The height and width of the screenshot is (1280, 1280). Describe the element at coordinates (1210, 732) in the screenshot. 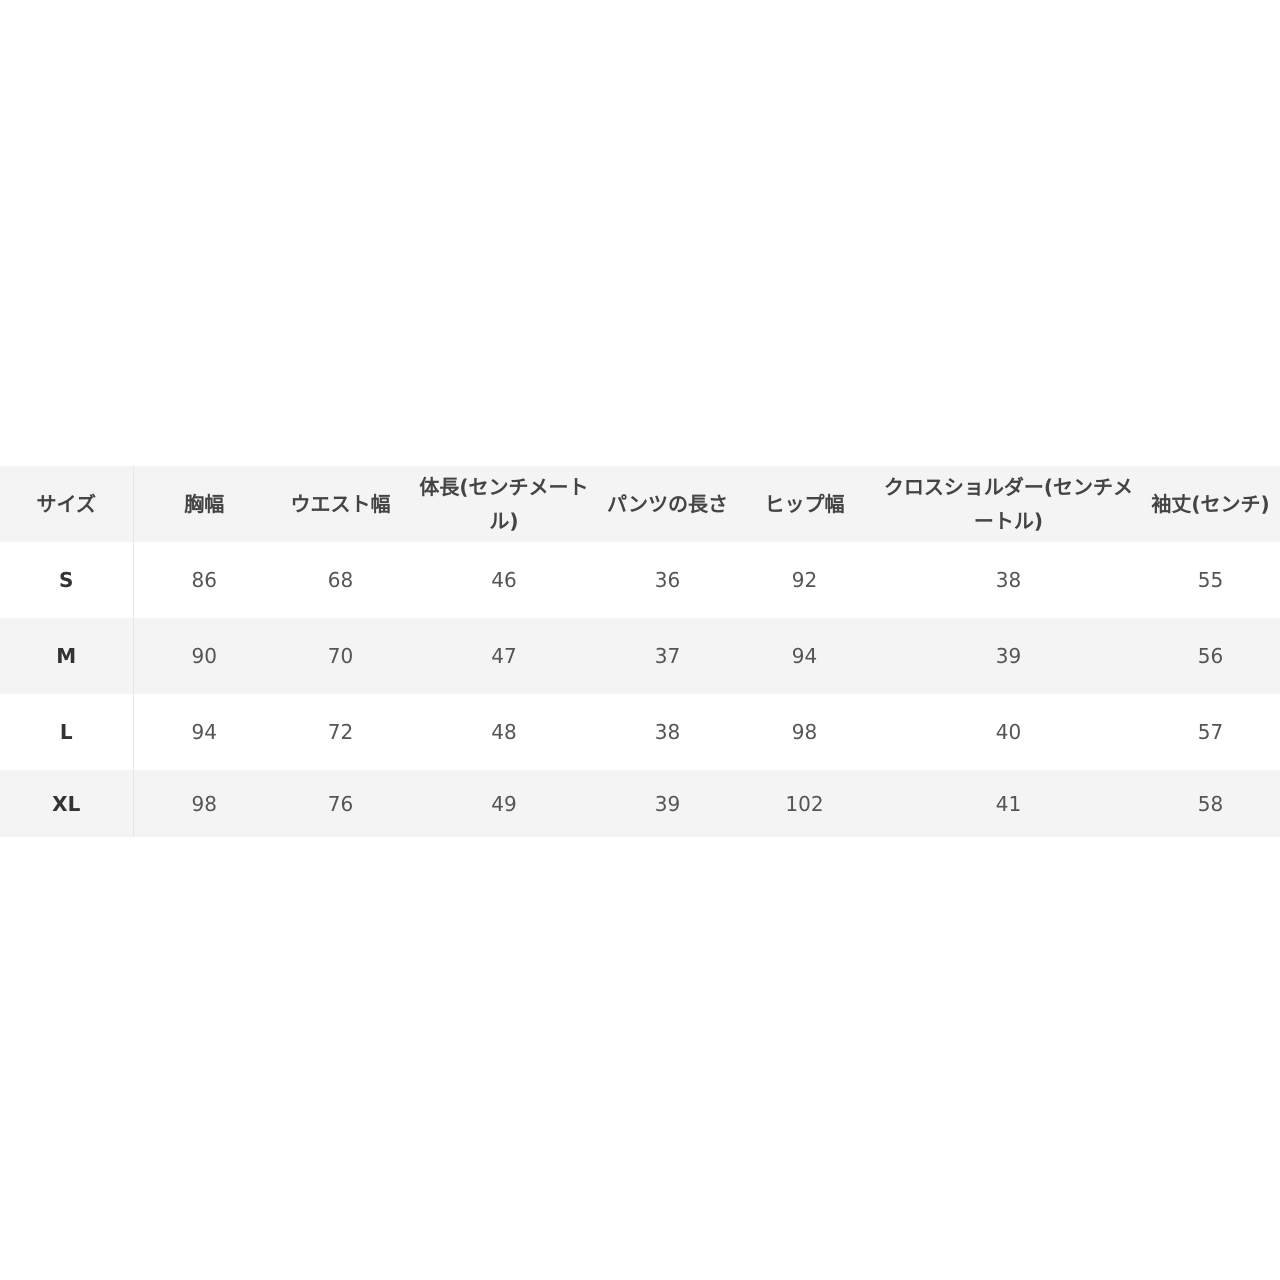

I see `cell-sleeve-length: 57` at that location.